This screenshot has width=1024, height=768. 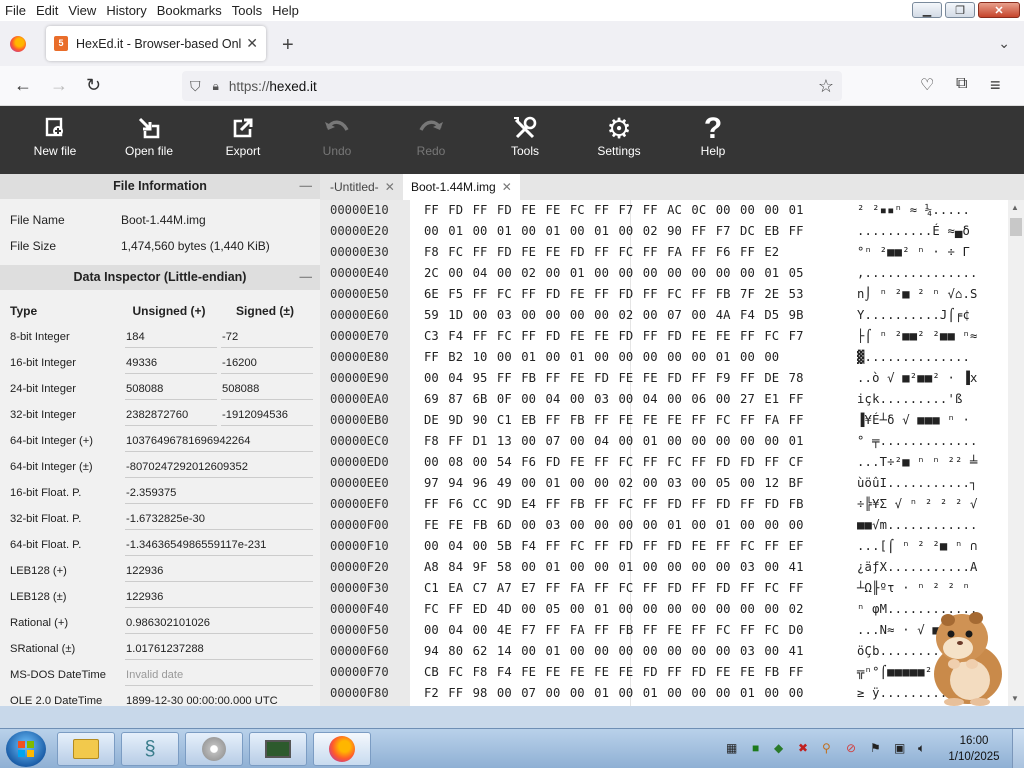 I want to click on help-button: ? Help, so click(x=713, y=140).